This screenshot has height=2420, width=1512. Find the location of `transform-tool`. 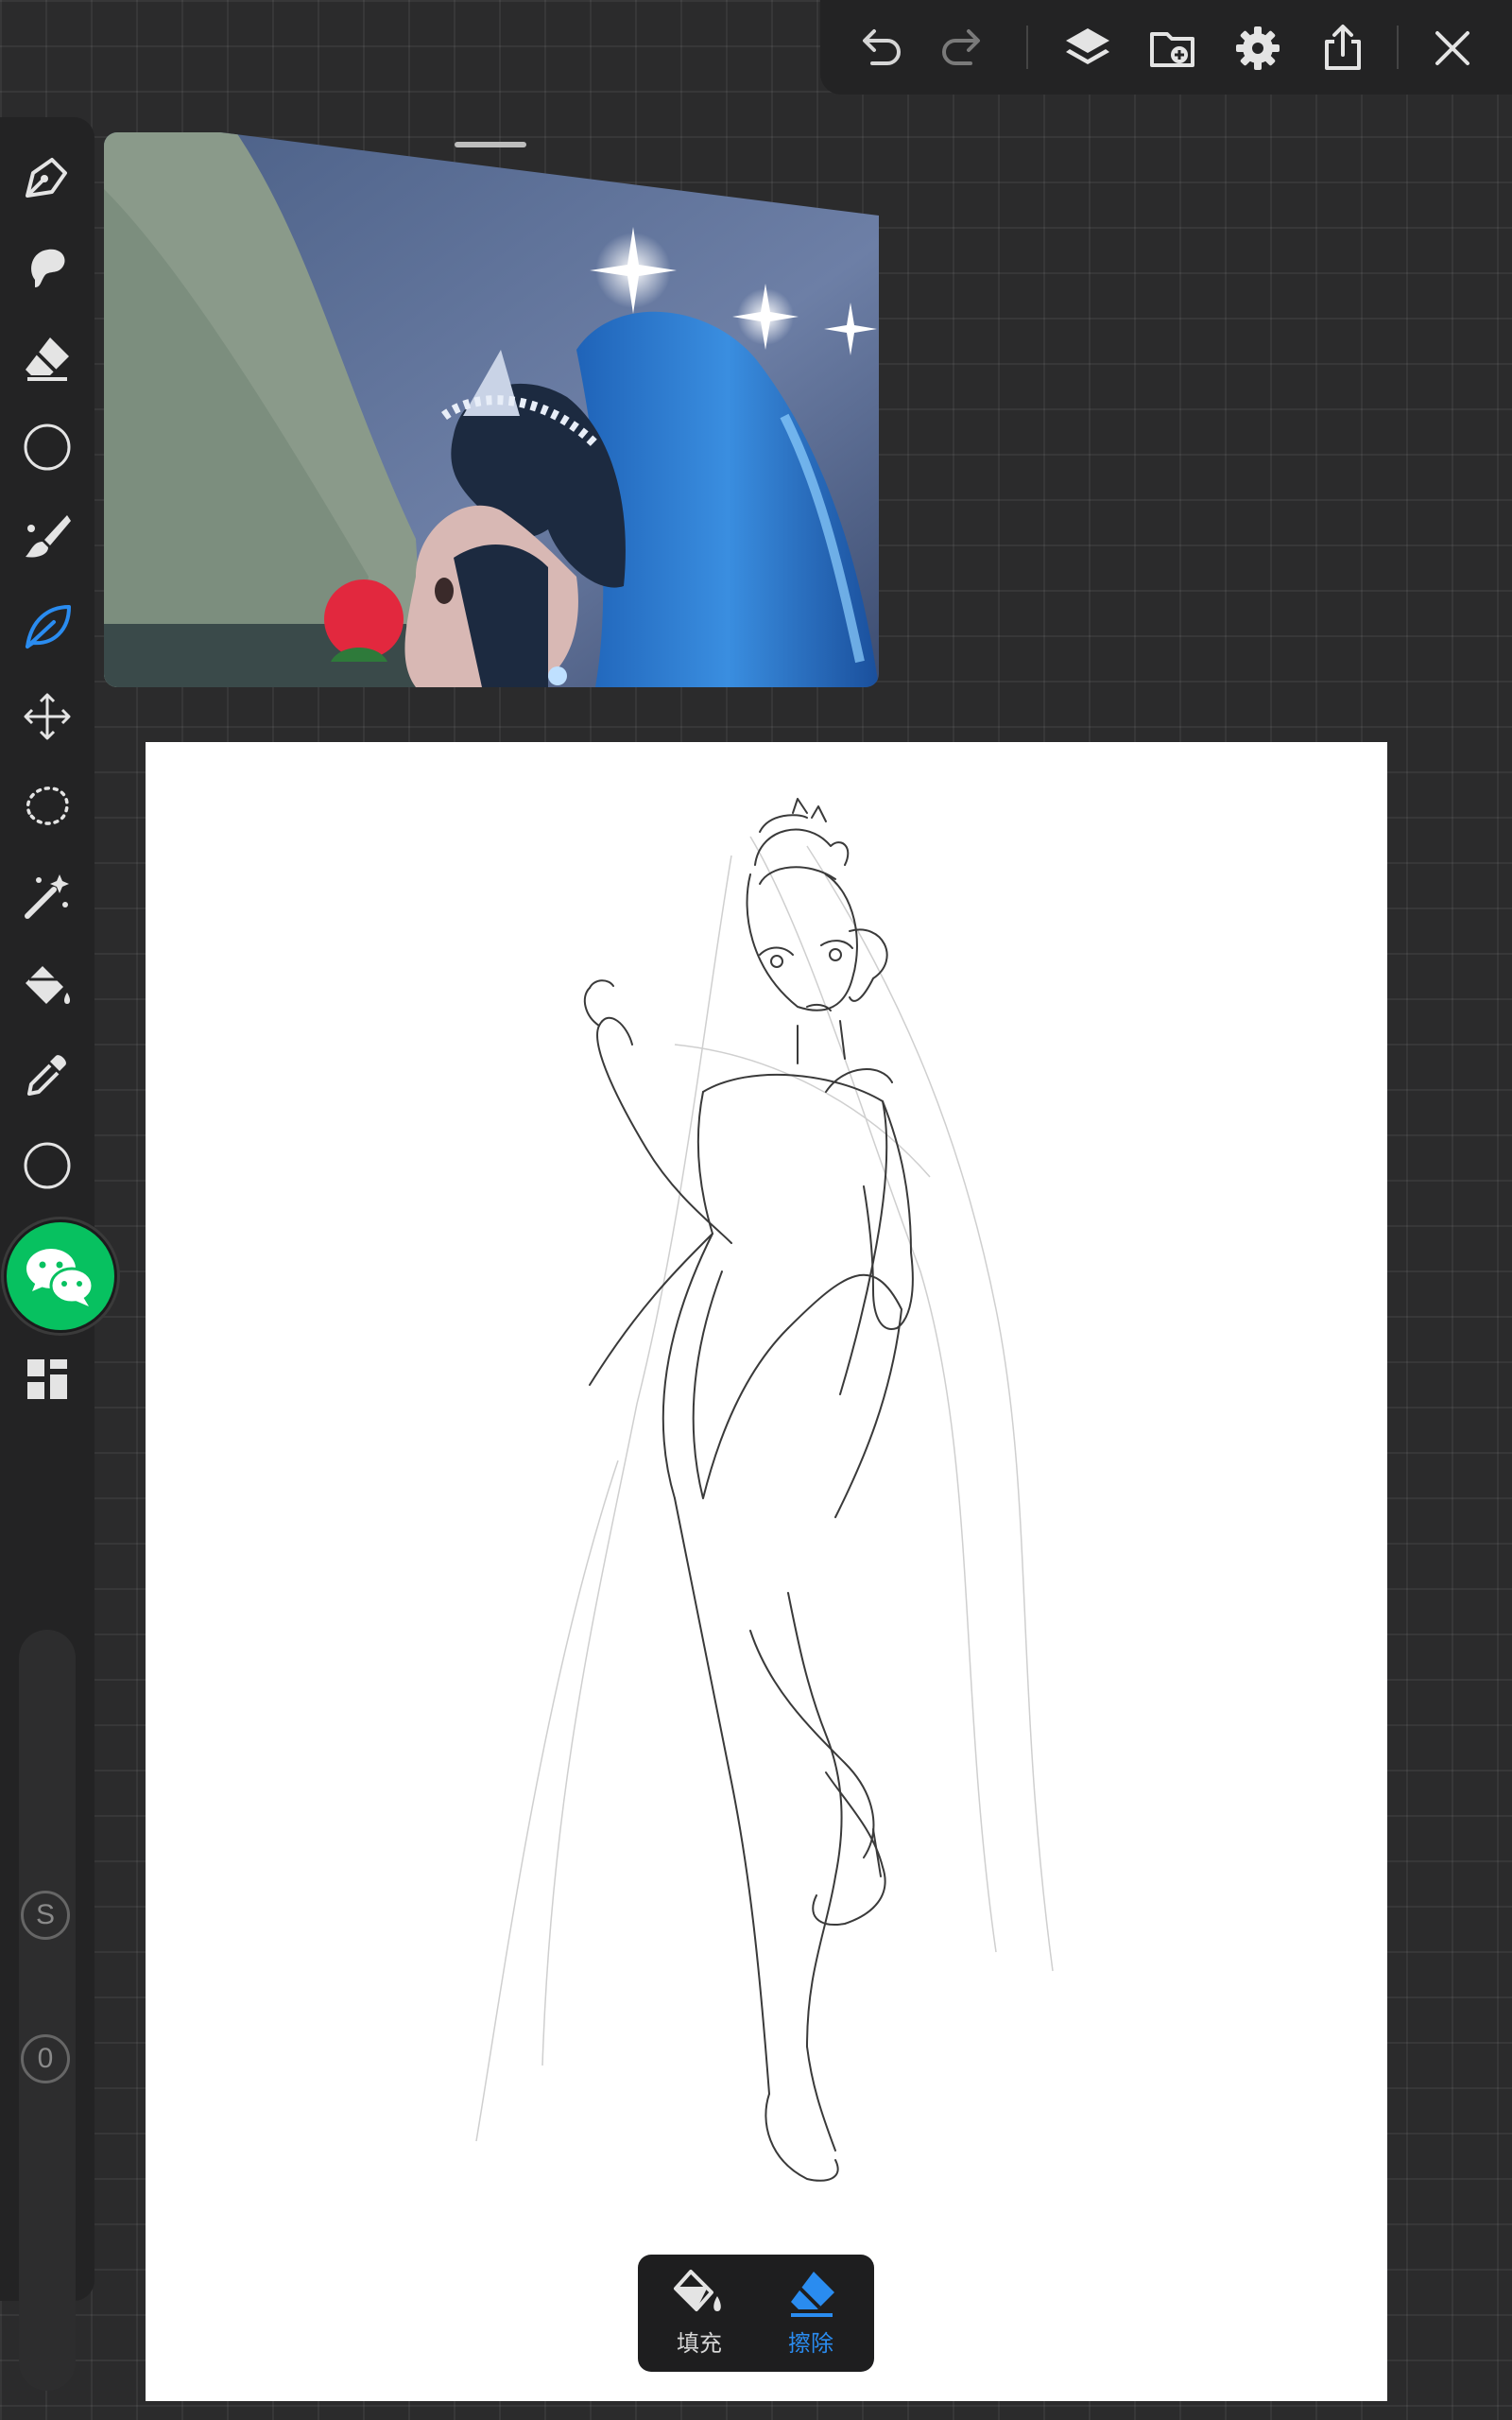

transform-tool is located at coordinates (47, 717).